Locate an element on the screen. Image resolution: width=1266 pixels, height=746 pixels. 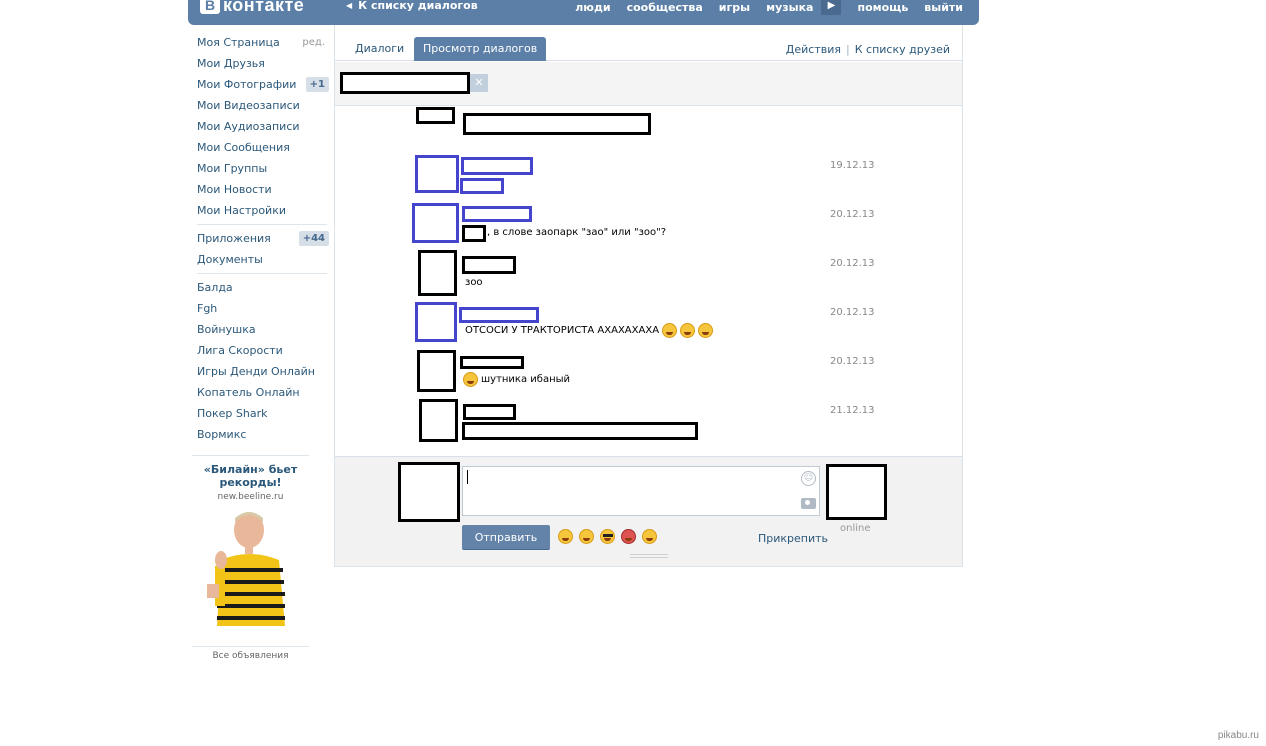
ad-block: «Билайн» бьет рекорды! new.beeline.ru is located at coordinates (250, 542).